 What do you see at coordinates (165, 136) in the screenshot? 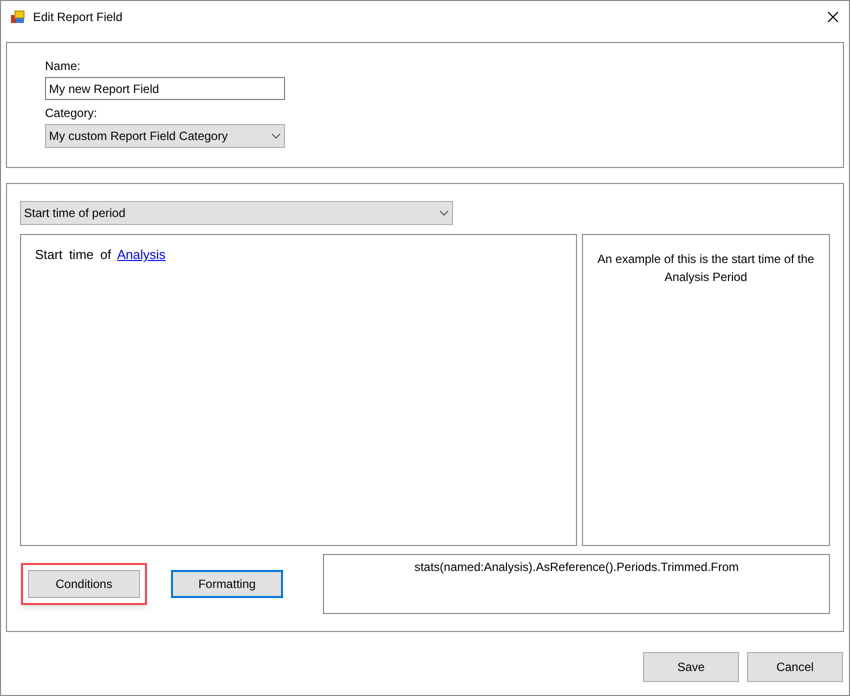
I see `category-dropdown: My custom Report Field Category` at bounding box center [165, 136].